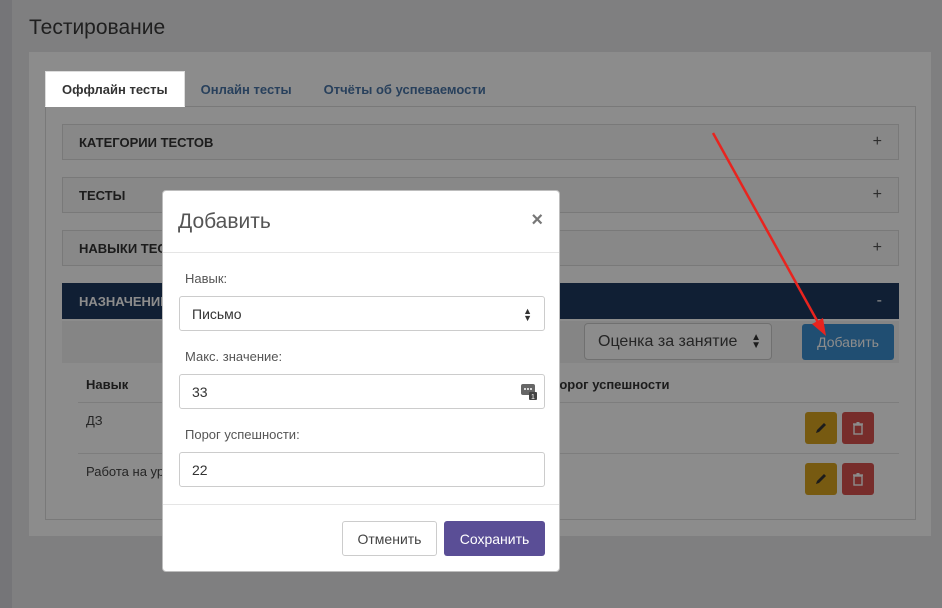 This screenshot has height=608, width=942. What do you see at coordinates (206, 278) in the screenshot?
I see `skill-label: Навык:` at bounding box center [206, 278].